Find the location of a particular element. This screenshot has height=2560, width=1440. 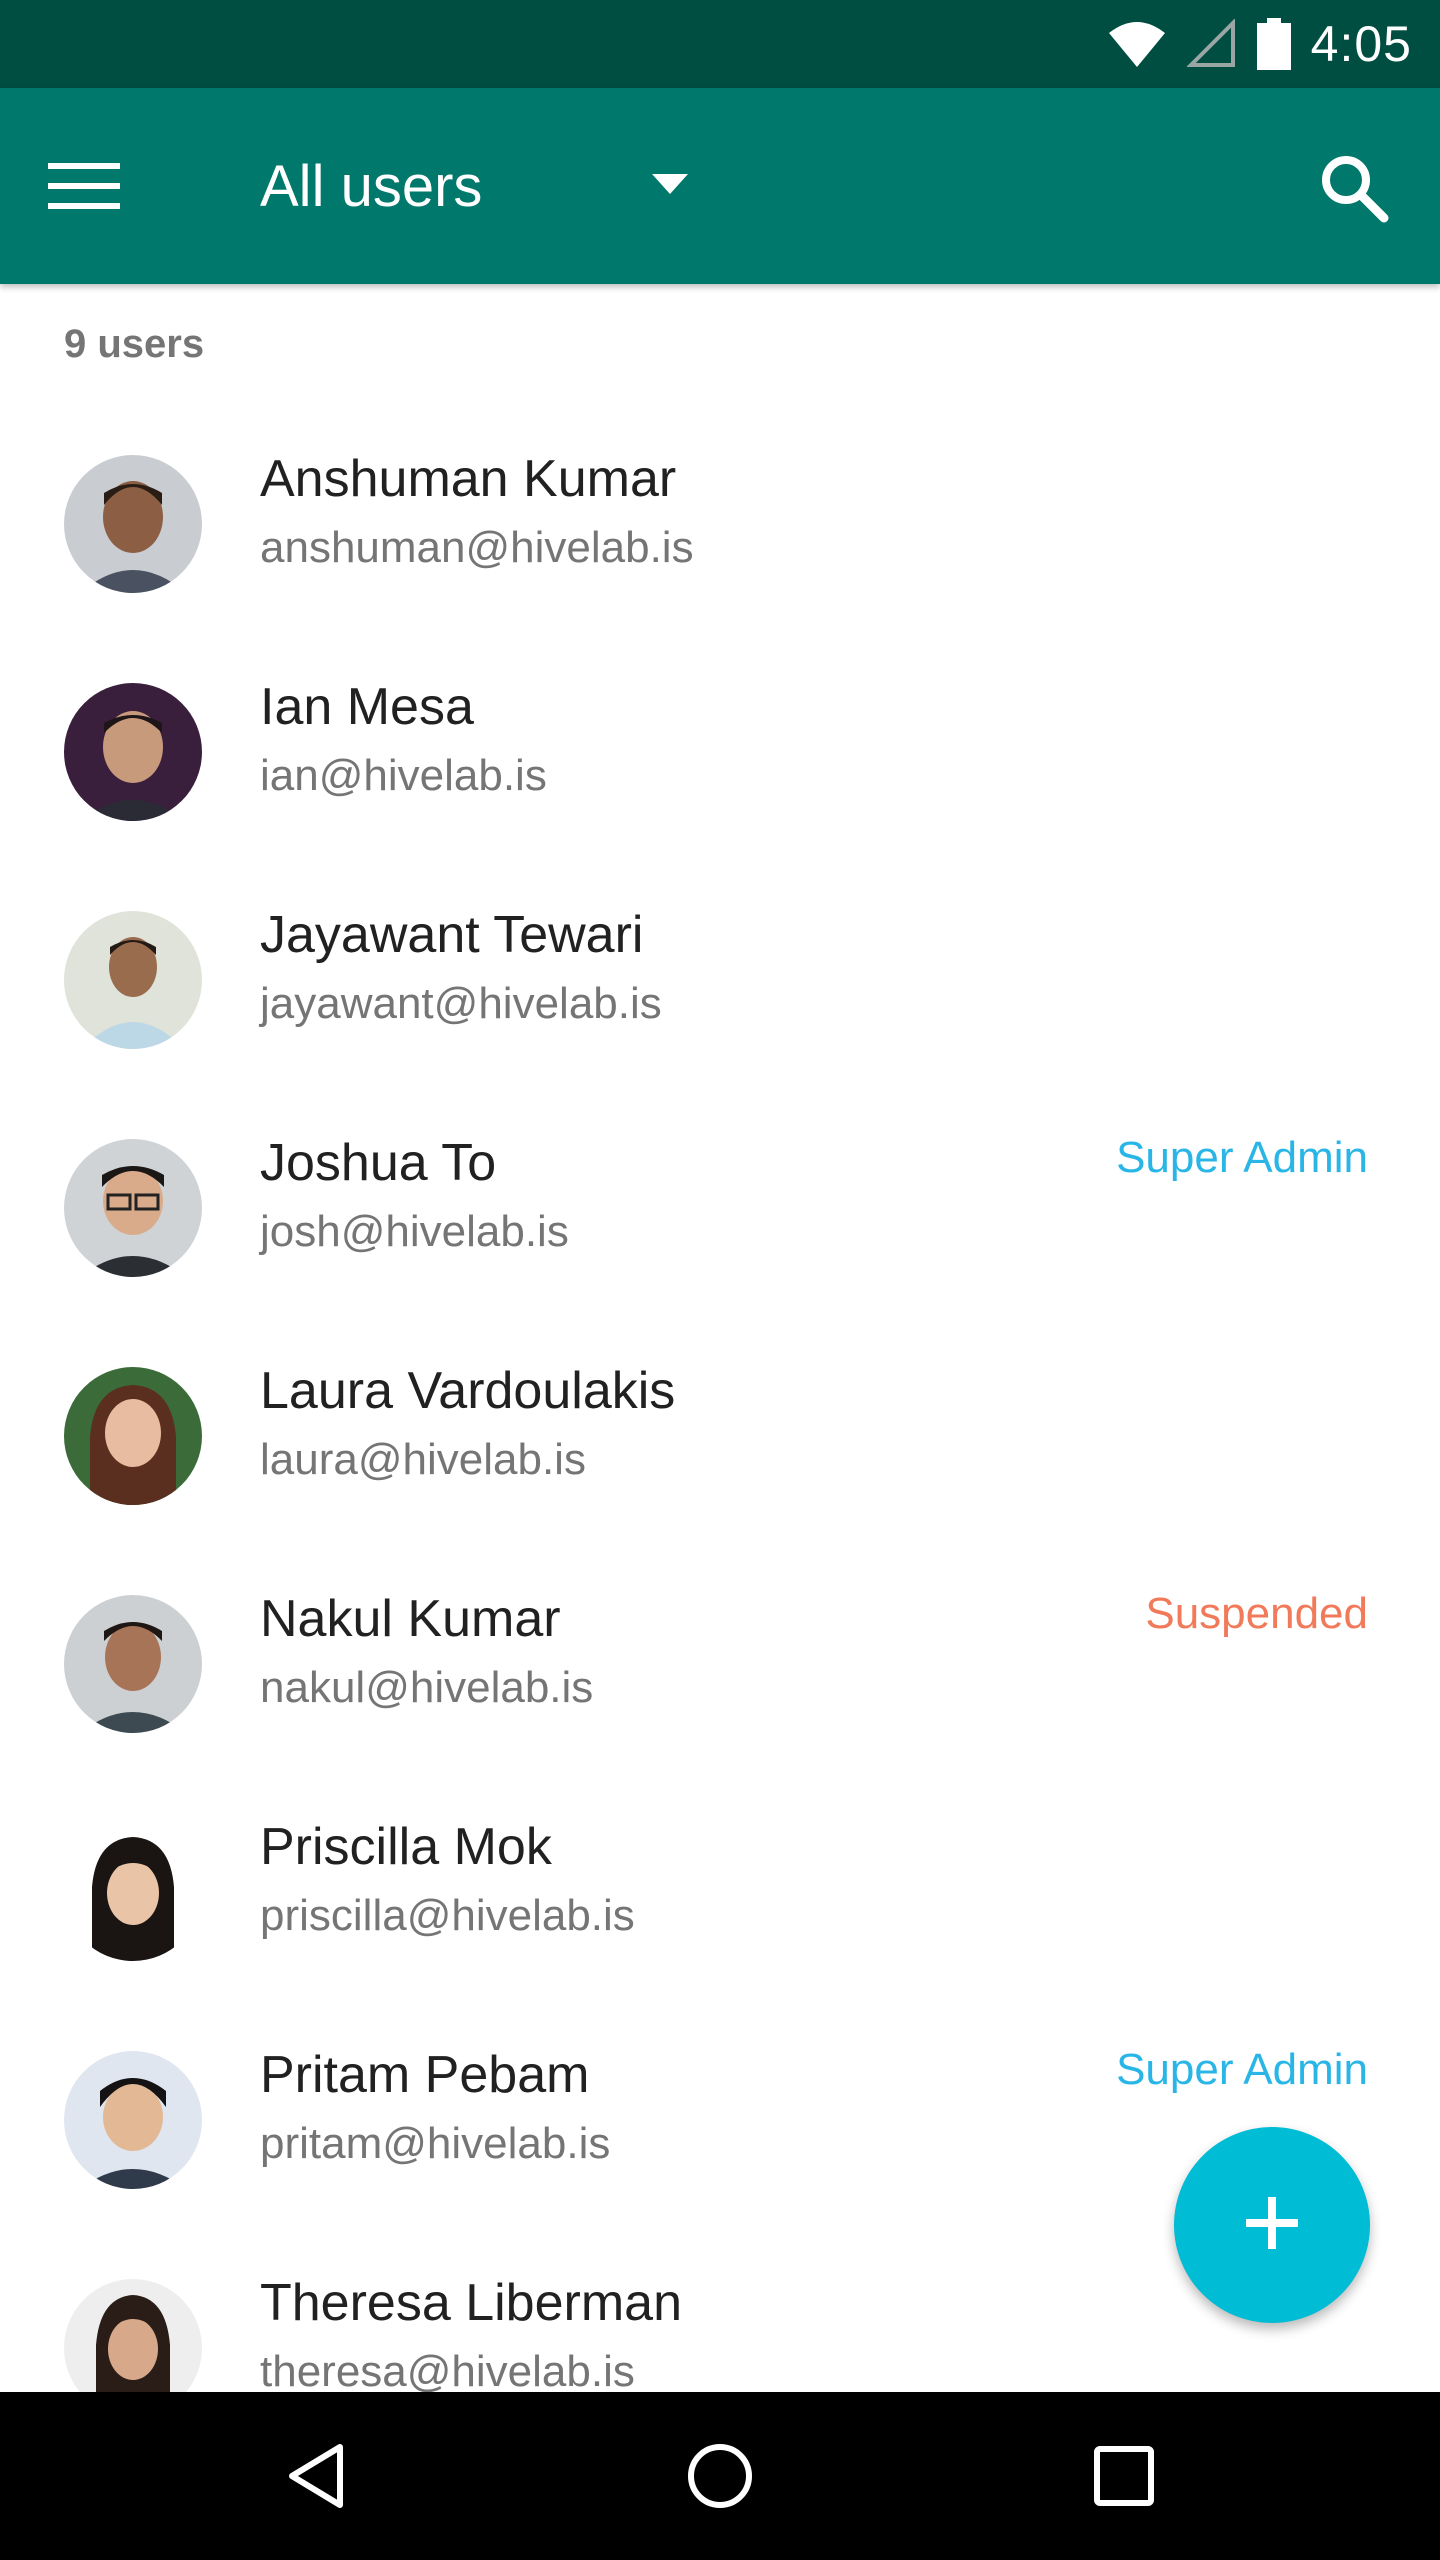

user-email: priscilla@hivelab.is is located at coordinates (447, 1915).